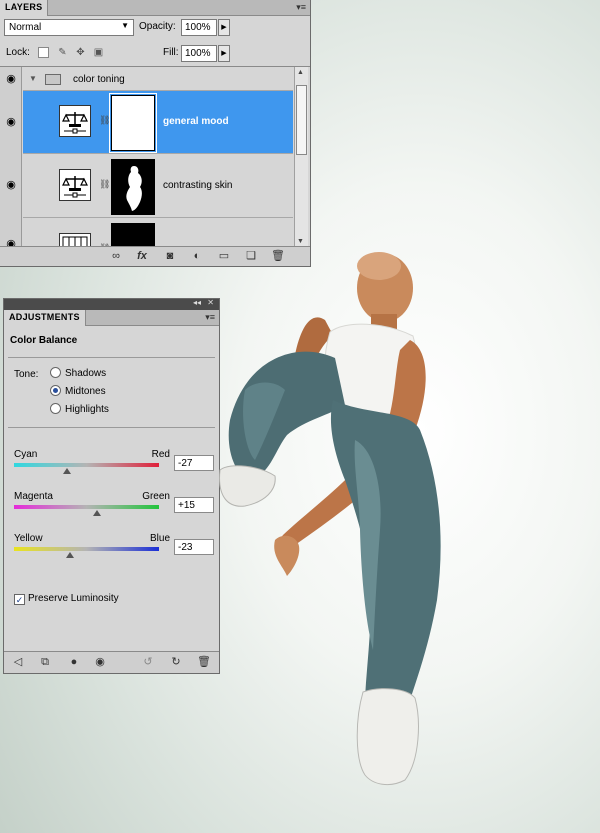 This screenshot has width=600, height=833. What do you see at coordinates (87, 409) in the screenshot?
I see `radio-label: Highlights` at bounding box center [87, 409].